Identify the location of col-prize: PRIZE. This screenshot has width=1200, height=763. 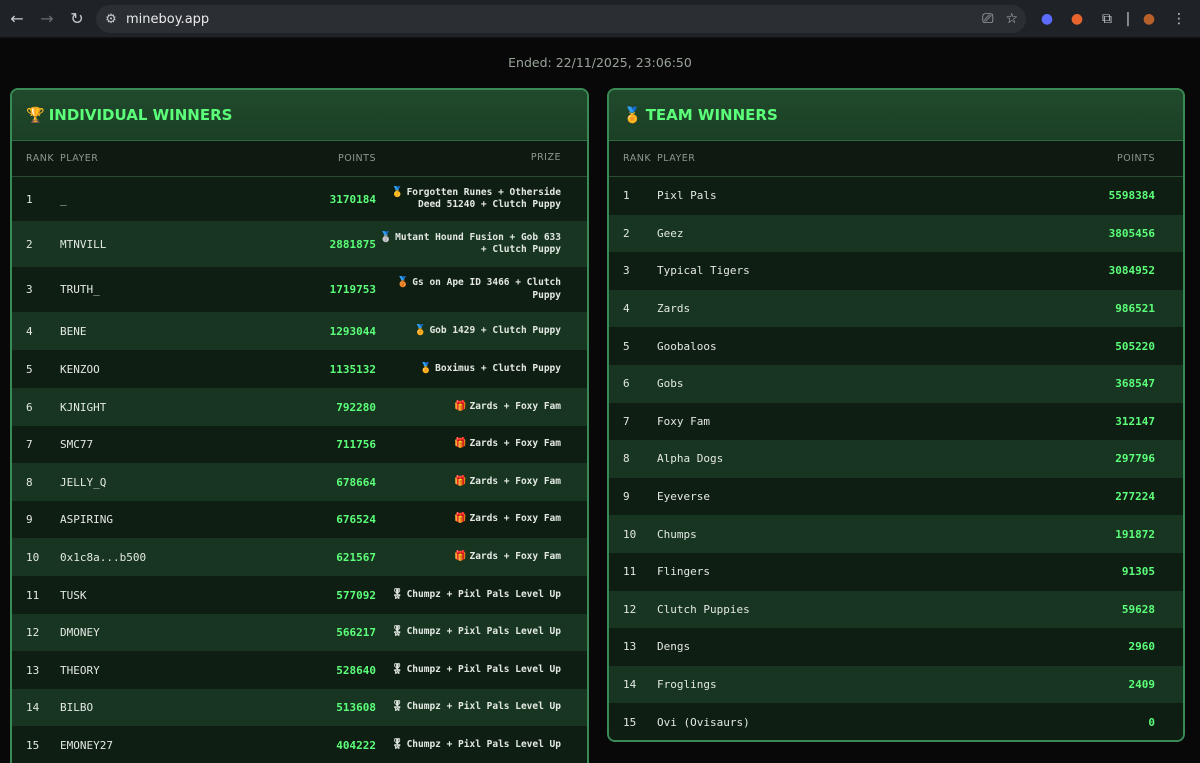
(545, 158).